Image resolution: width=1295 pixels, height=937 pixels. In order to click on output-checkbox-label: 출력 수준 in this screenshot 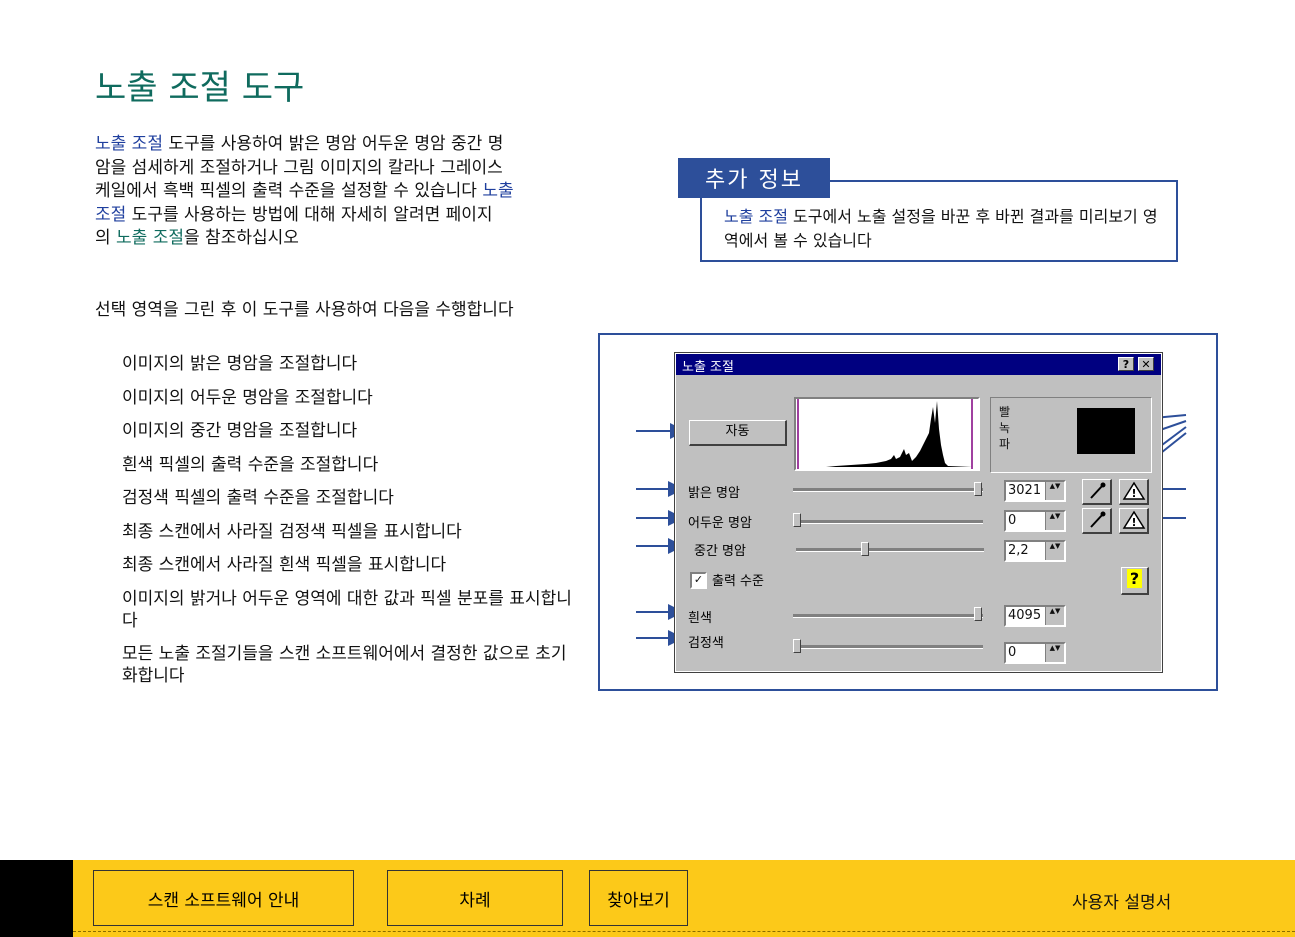, I will do `click(738, 581)`.